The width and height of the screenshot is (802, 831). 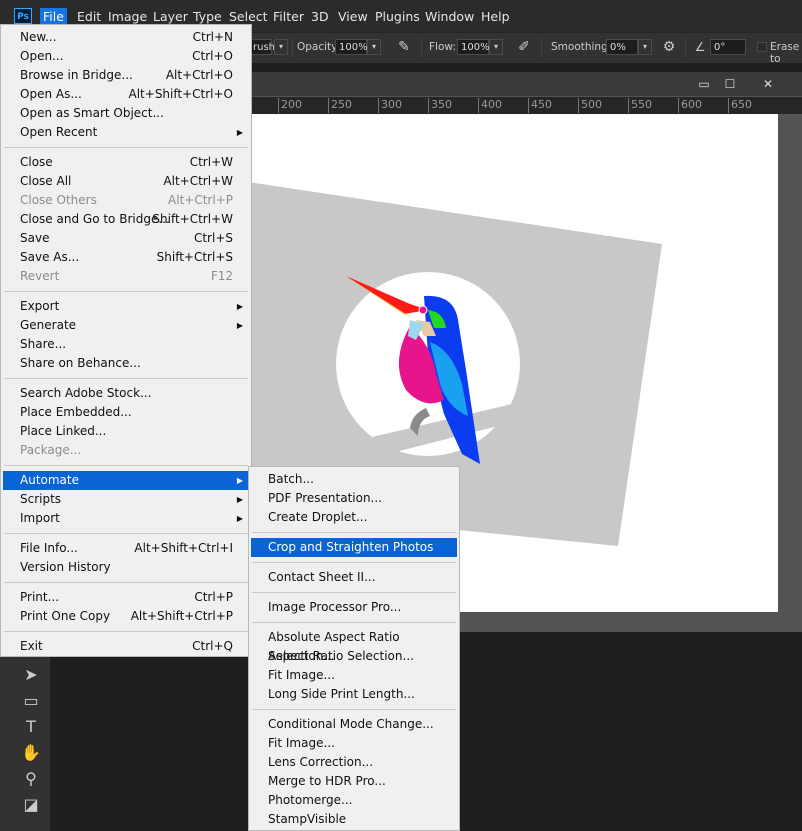 What do you see at coordinates (58, 200) in the screenshot?
I see `menu-item-label: Close Others` at bounding box center [58, 200].